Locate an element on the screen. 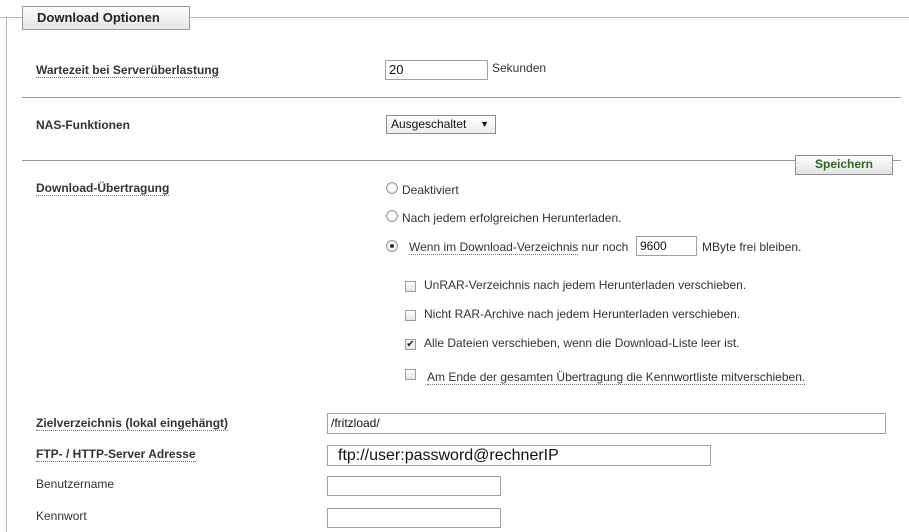 The width and height of the screenshot is (909, 532). password-label: Kennwort is located at coordinates (61, 516).